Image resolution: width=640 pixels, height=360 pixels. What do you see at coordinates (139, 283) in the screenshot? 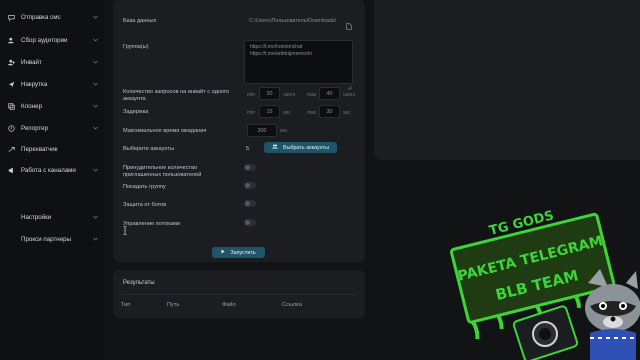
I see `results-title: Результаты` at bounding box center [139, 283].